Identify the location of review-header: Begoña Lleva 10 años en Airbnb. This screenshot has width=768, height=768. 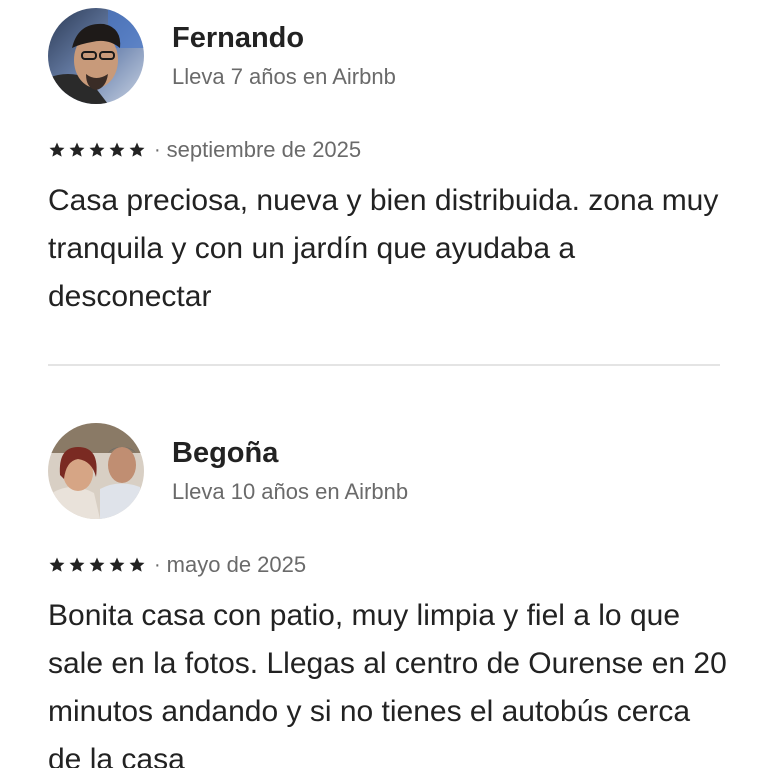
(384, 471).